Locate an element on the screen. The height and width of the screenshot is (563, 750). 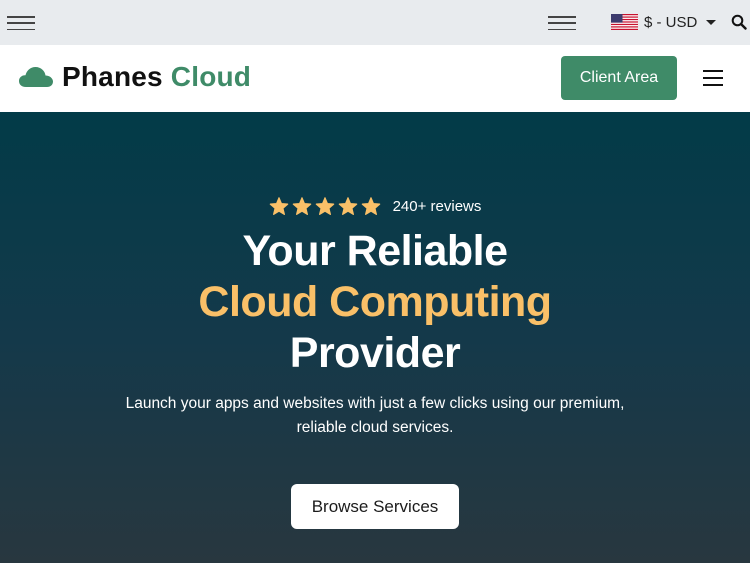
brand-word-2: Cloud is located at coordinates (211, 76).